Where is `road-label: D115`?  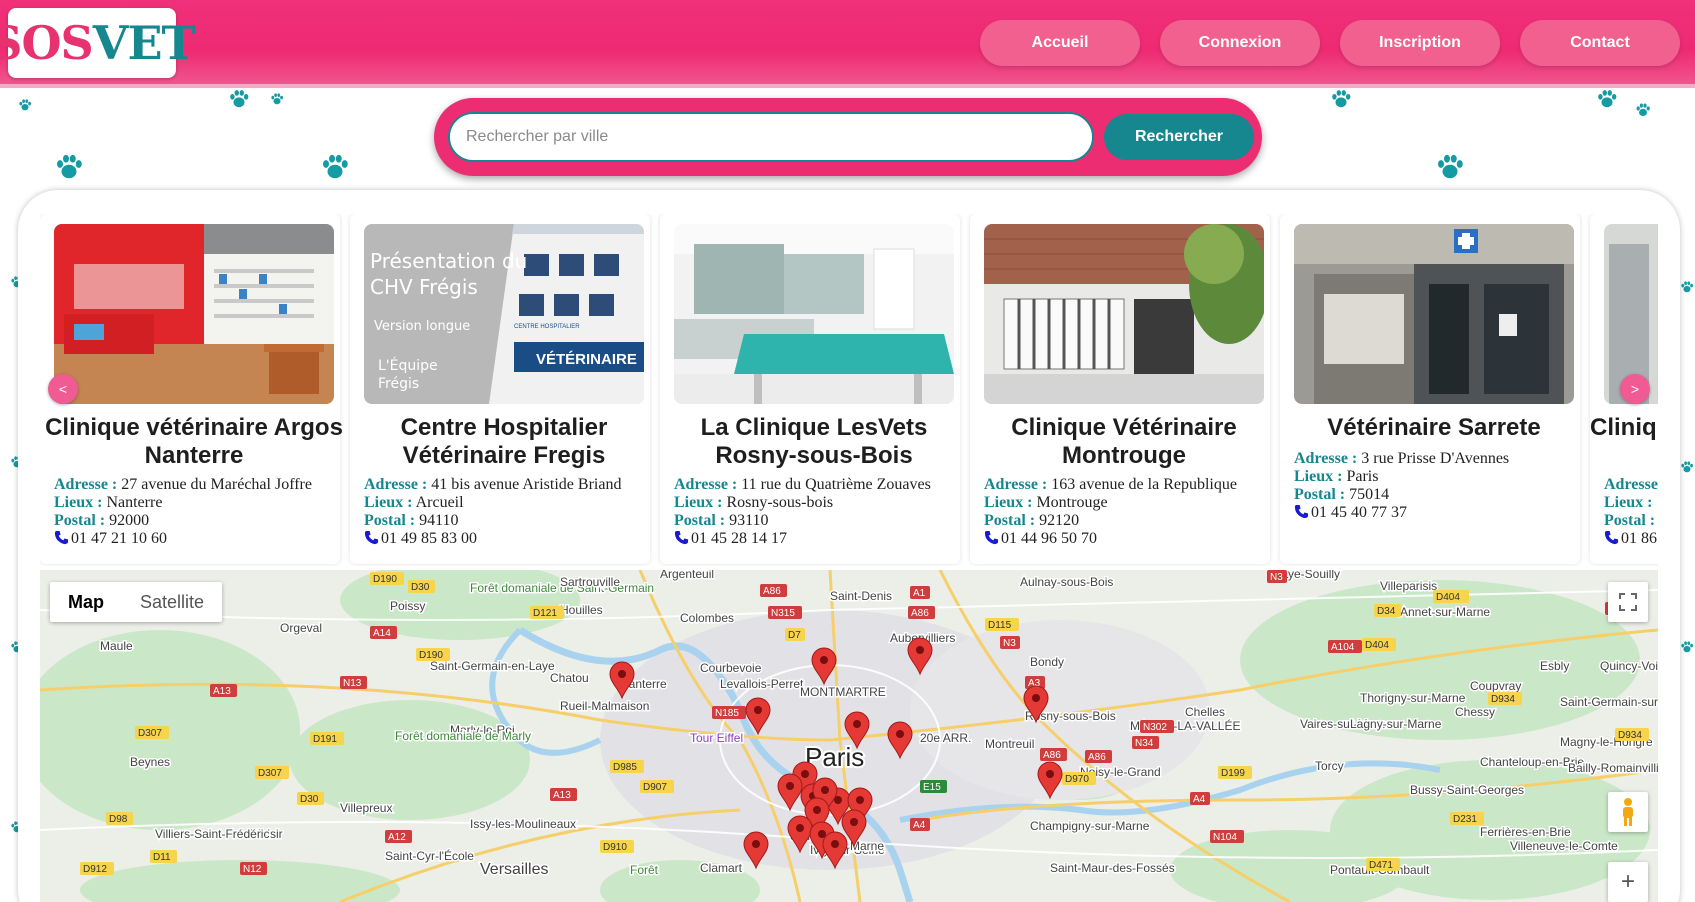 road-label: D115 is located at coordinates (1000, 625).